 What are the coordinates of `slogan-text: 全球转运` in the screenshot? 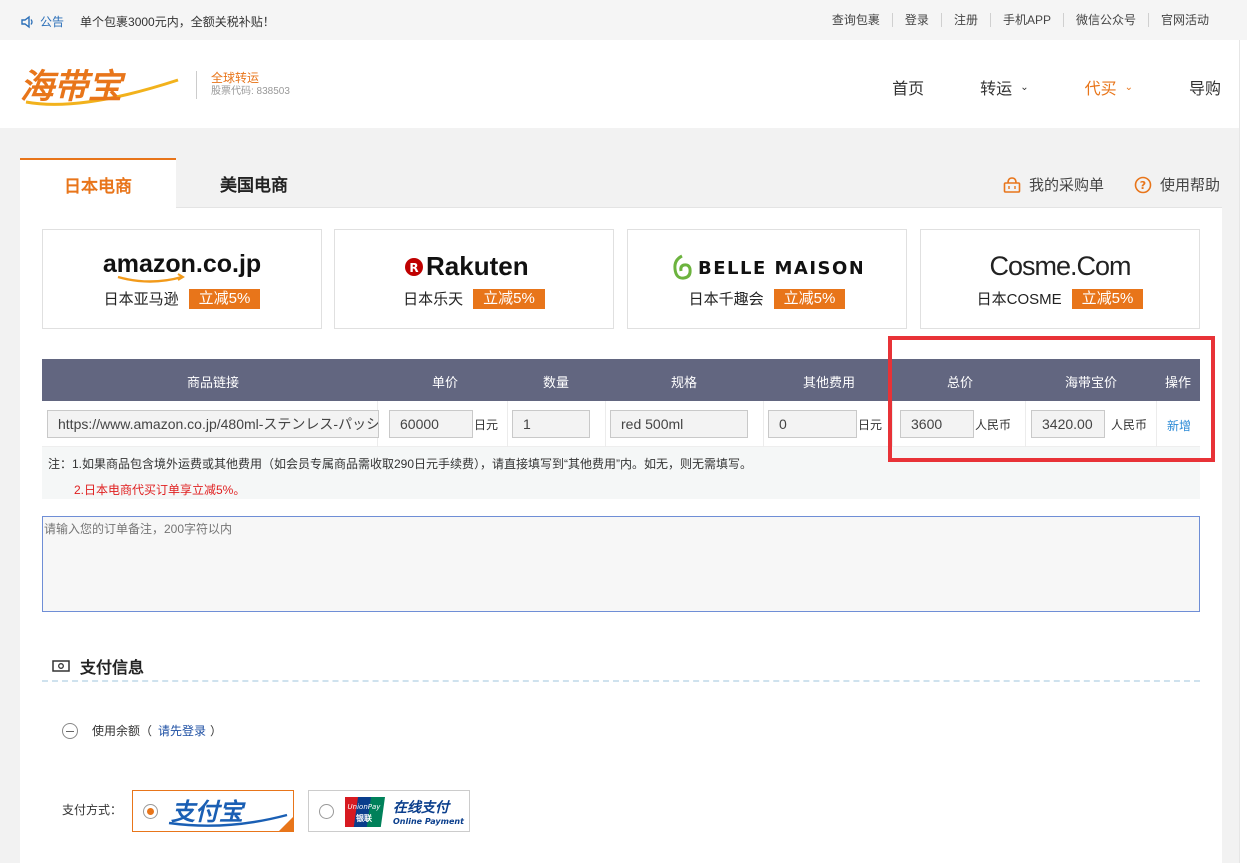 It's located at (235, 78).